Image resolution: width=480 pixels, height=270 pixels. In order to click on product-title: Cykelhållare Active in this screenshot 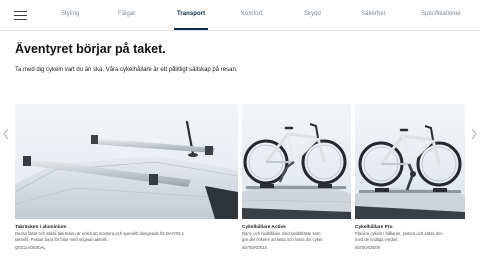, I will do `click(264, 227)`.